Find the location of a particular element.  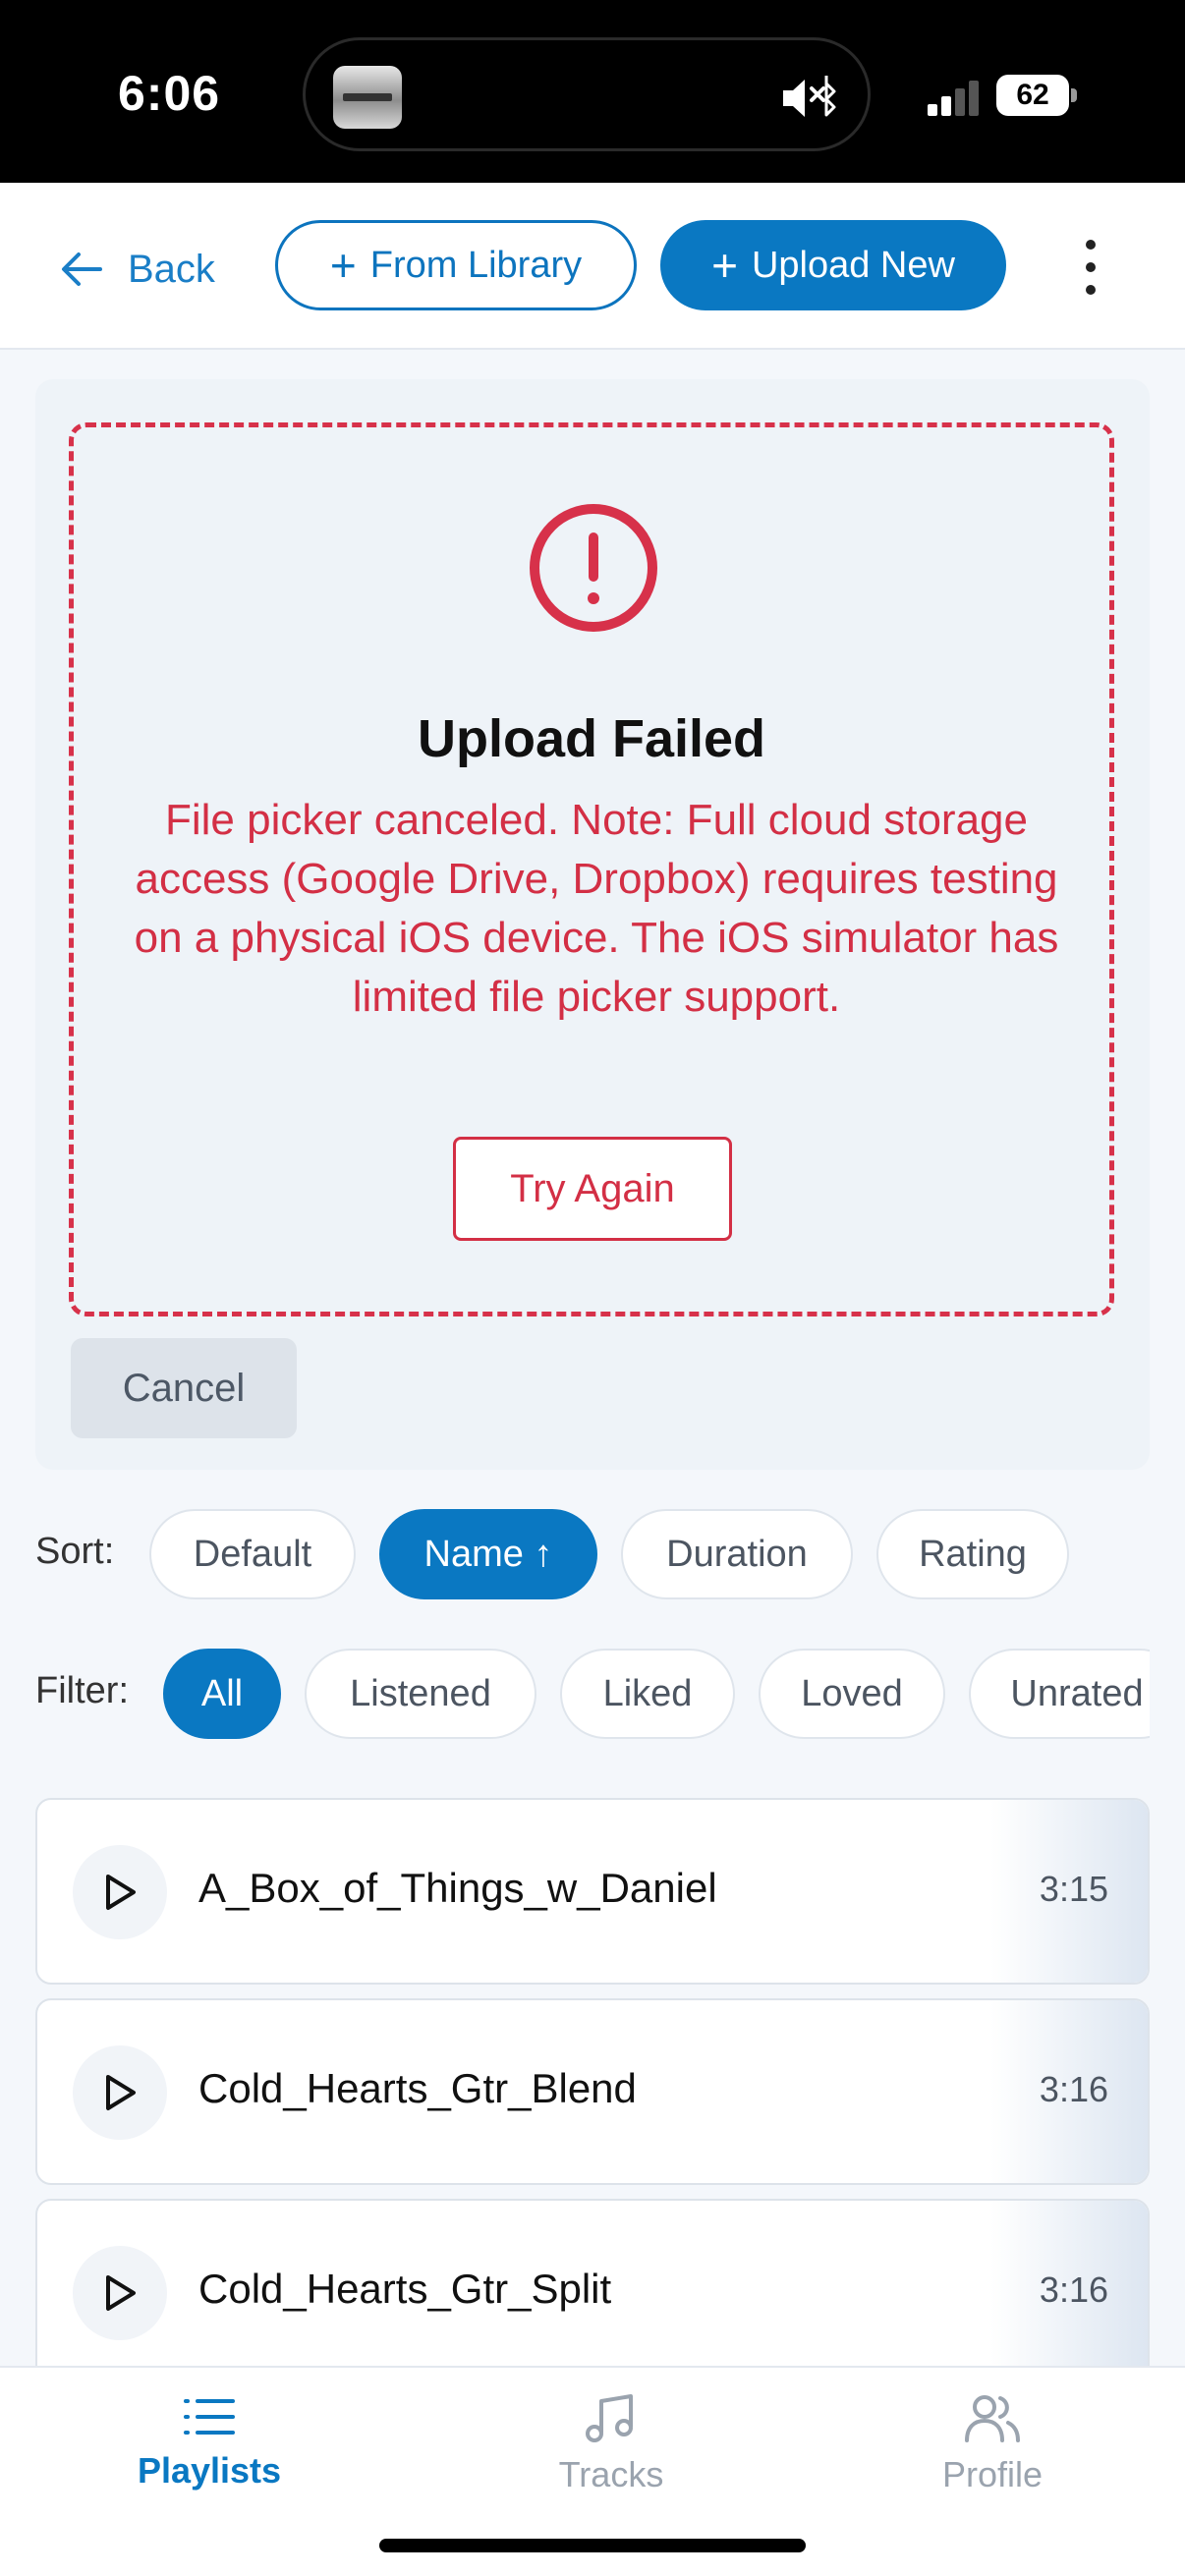

users-icon is located at coordinates (993, 2418).